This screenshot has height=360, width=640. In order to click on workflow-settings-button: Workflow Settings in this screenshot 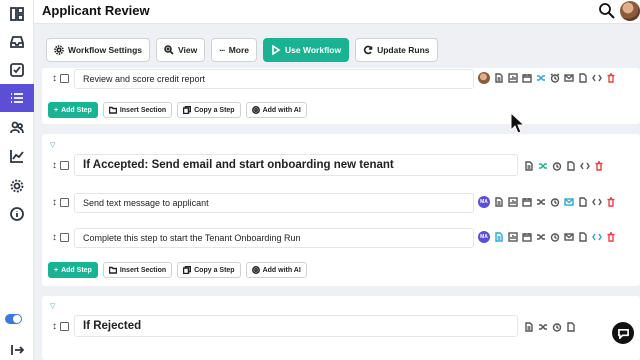, I will do `click(98, 50)`.